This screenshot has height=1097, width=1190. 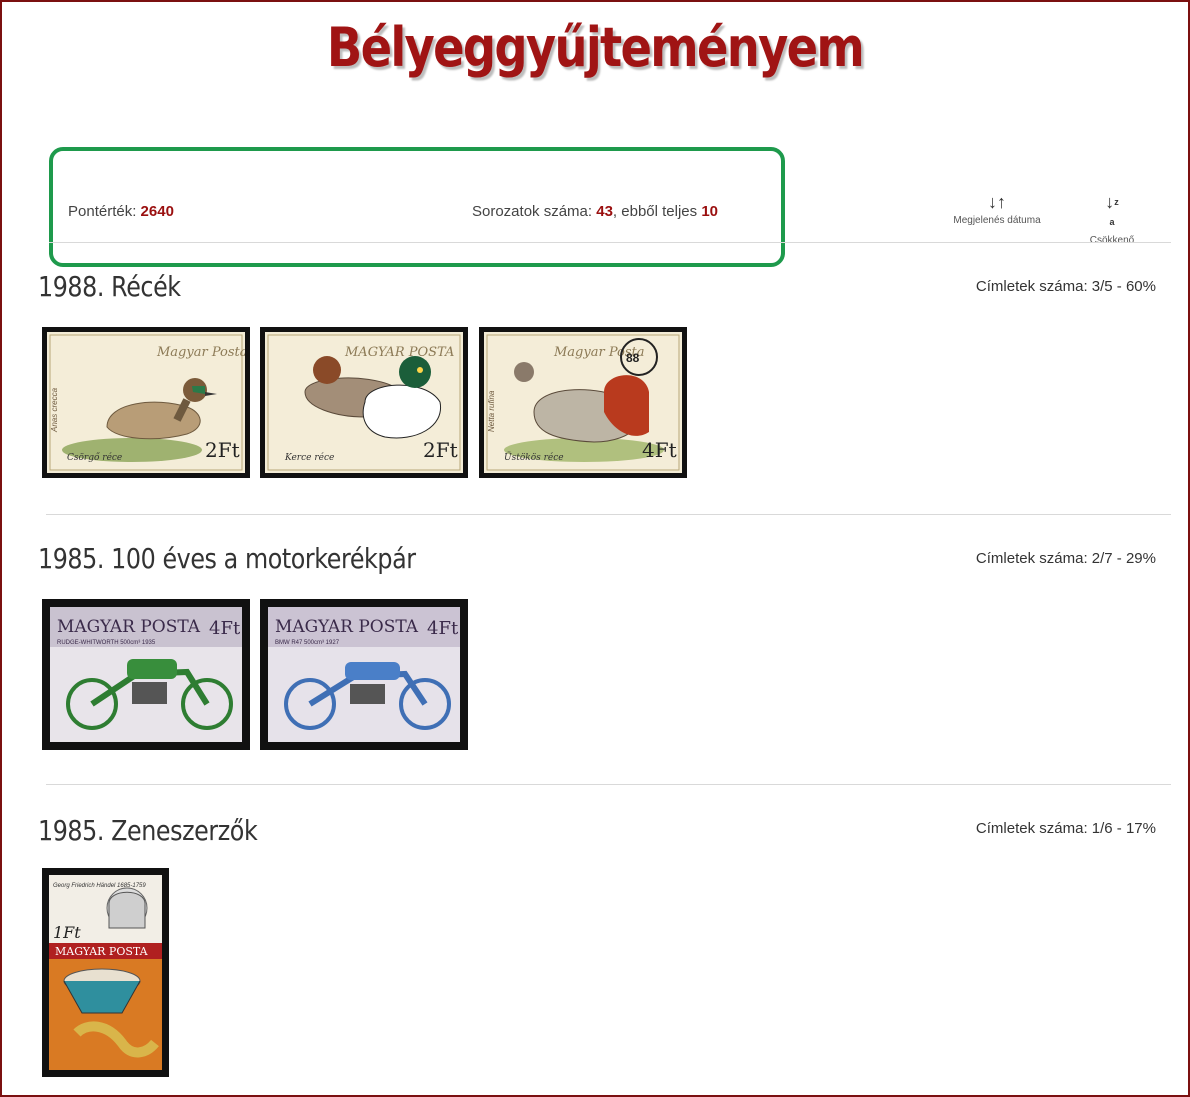 I want to click on sort-by-date-label: Megjelenés dátuma, so click(x=997, y=220).